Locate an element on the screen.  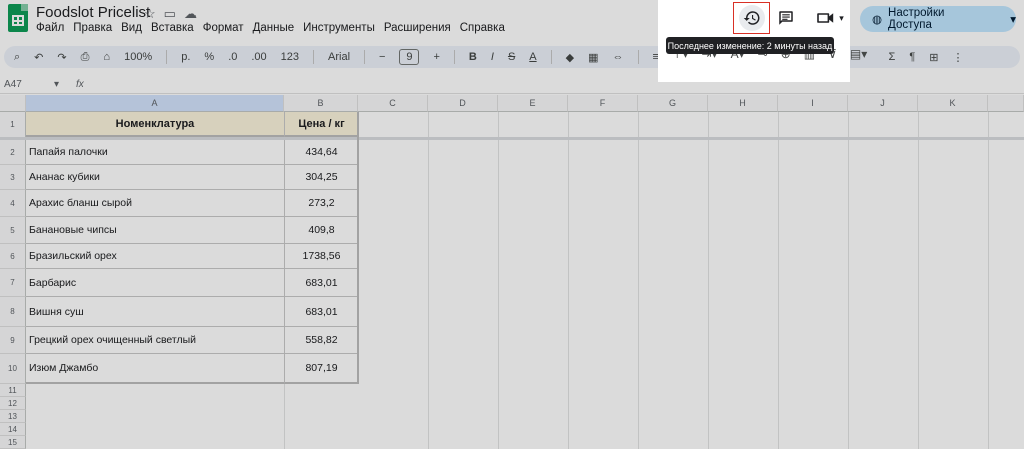
table-cell-name: Арахис бланш сырой is located at coordinates (155, 203).